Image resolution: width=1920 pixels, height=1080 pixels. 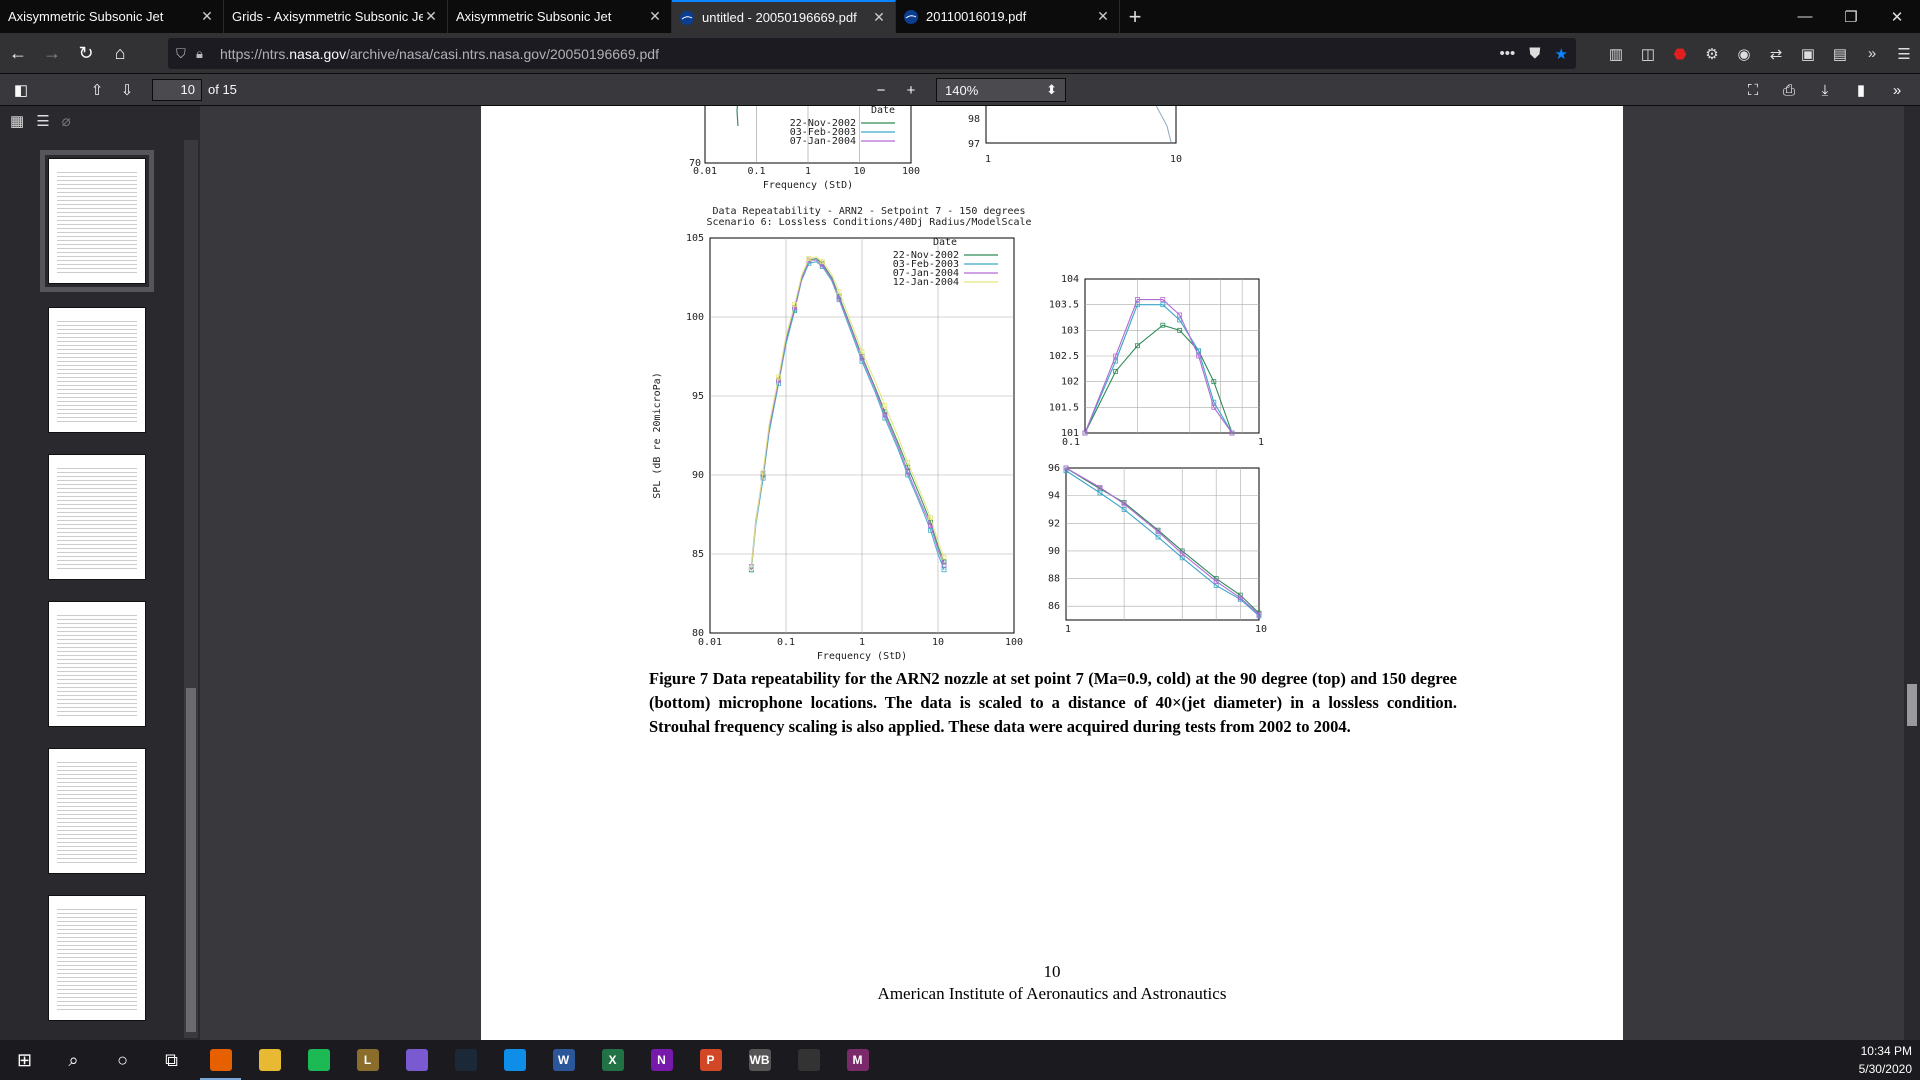 I want to click on messenger-taskbar-button, so click(x=416, y=1060).